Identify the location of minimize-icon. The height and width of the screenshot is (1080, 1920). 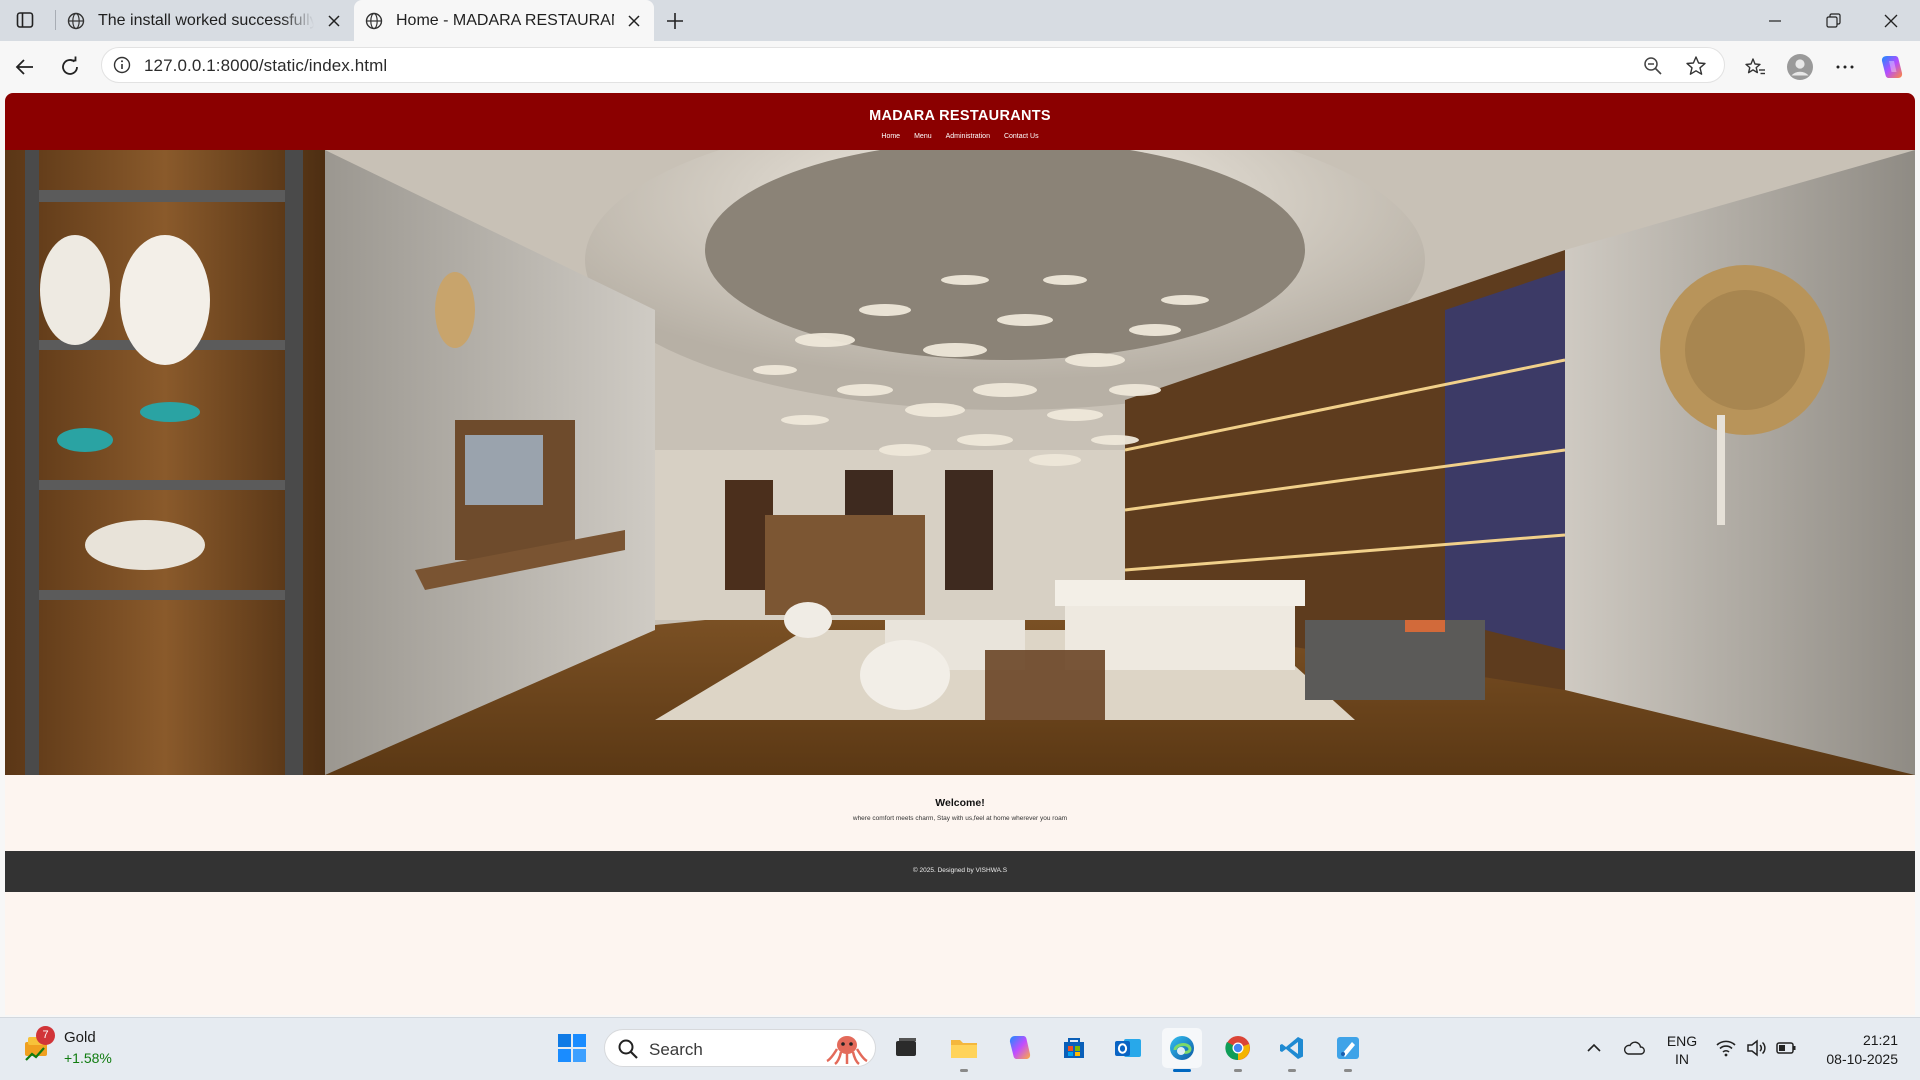
(1775, 21).